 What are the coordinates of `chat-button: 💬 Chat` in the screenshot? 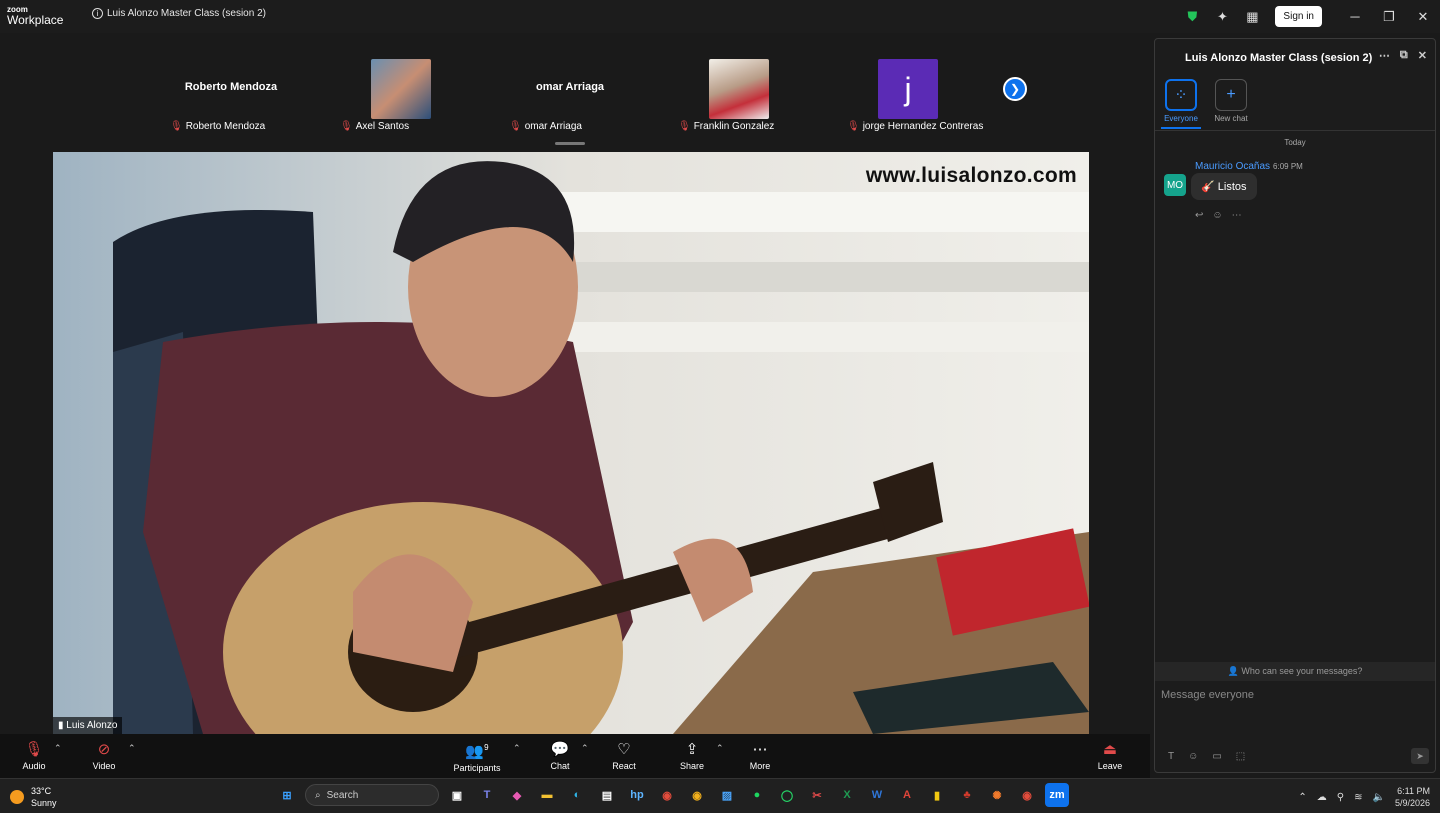 It's located at (560, 756).